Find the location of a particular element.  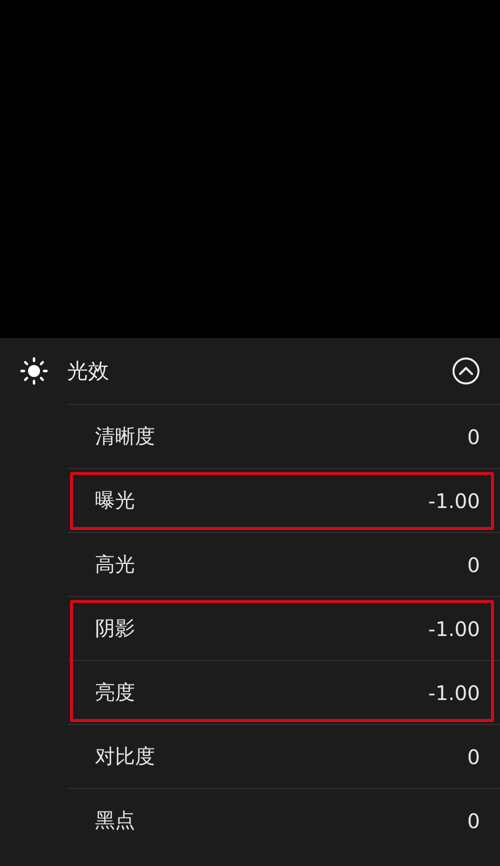

collapse-icon is located at coordinates (466, 371).